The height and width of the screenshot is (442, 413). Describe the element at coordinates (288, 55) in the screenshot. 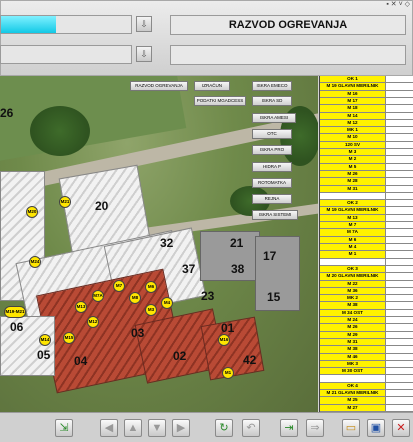

I see `status-box` at that location.